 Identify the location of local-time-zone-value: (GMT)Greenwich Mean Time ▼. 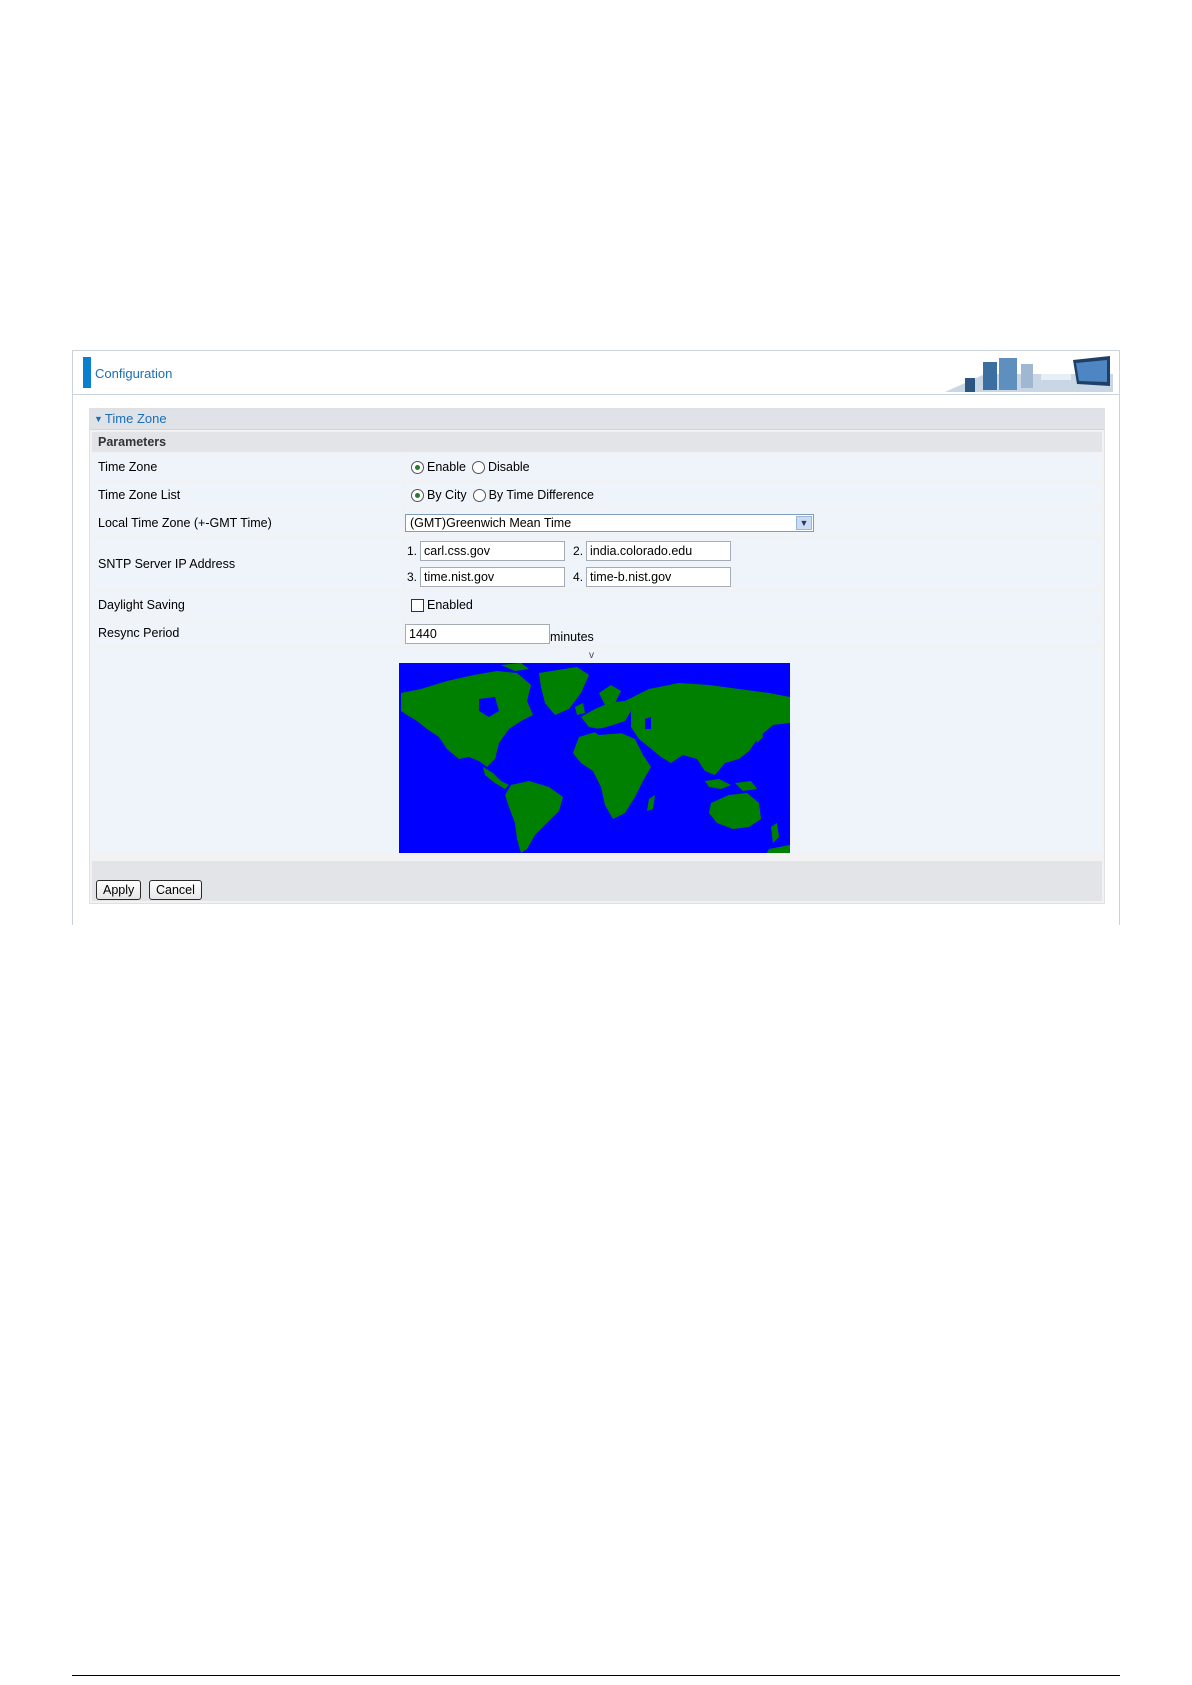
(753, 523).